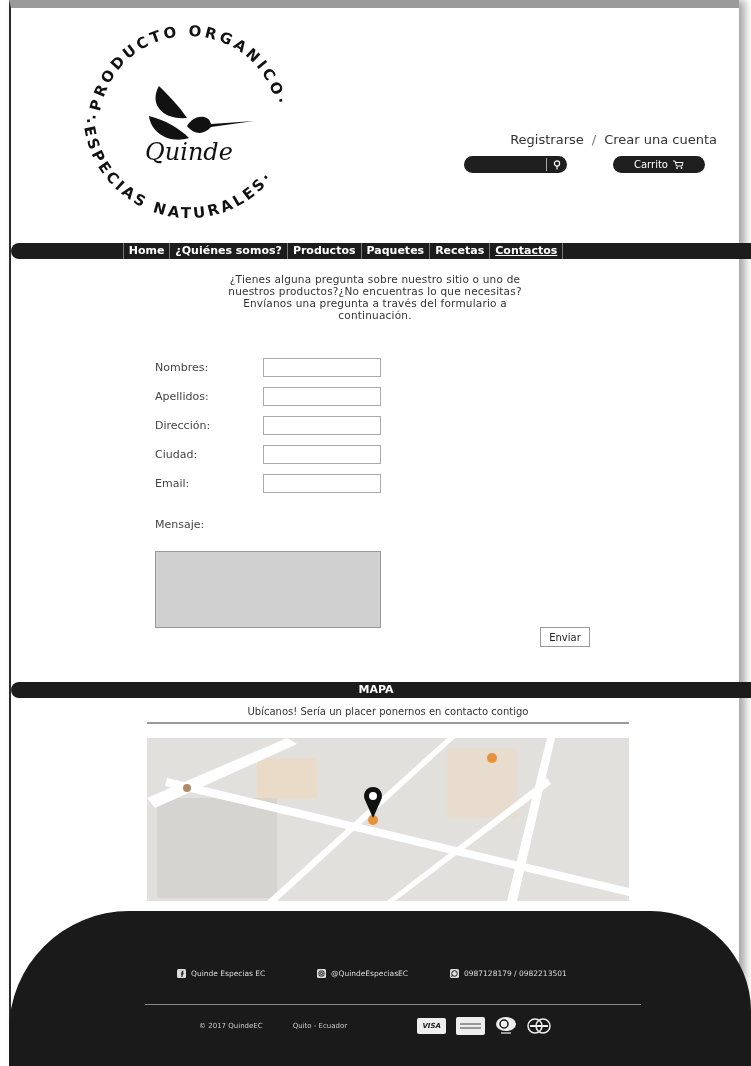 The width and height of the screenshot is (751, 1066). Describe the element at coordinates (268, 589) in the screenshot. I see `message-field` at that location.